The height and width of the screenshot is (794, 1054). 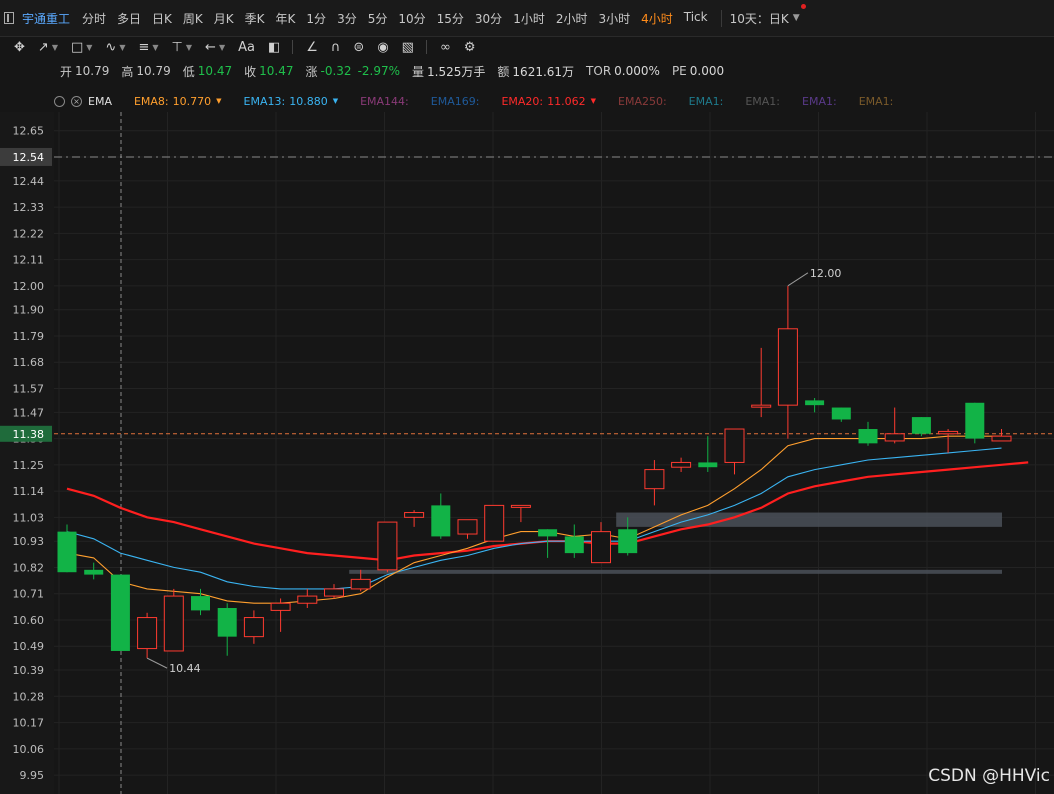 I want to click on eye-icon: ◉, so click(x=382, y=47).